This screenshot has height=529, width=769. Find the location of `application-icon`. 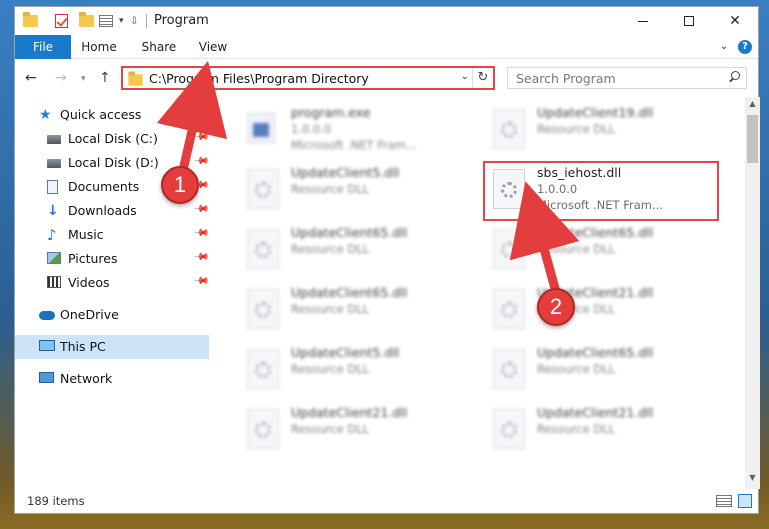

application-icon is located at coordinates (263, 127).